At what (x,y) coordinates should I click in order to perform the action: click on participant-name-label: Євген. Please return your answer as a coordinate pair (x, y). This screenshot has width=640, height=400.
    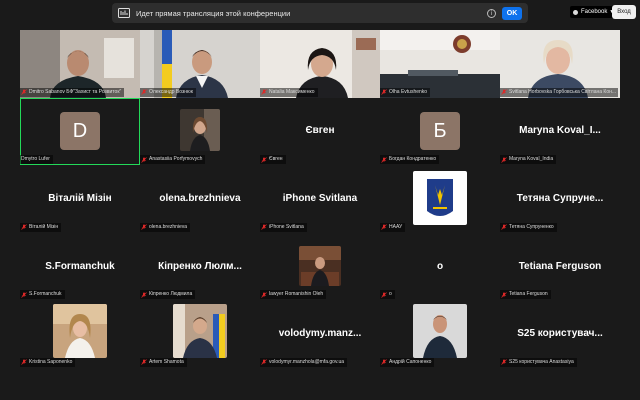
    Looking at the image, I should click on (273, 160).